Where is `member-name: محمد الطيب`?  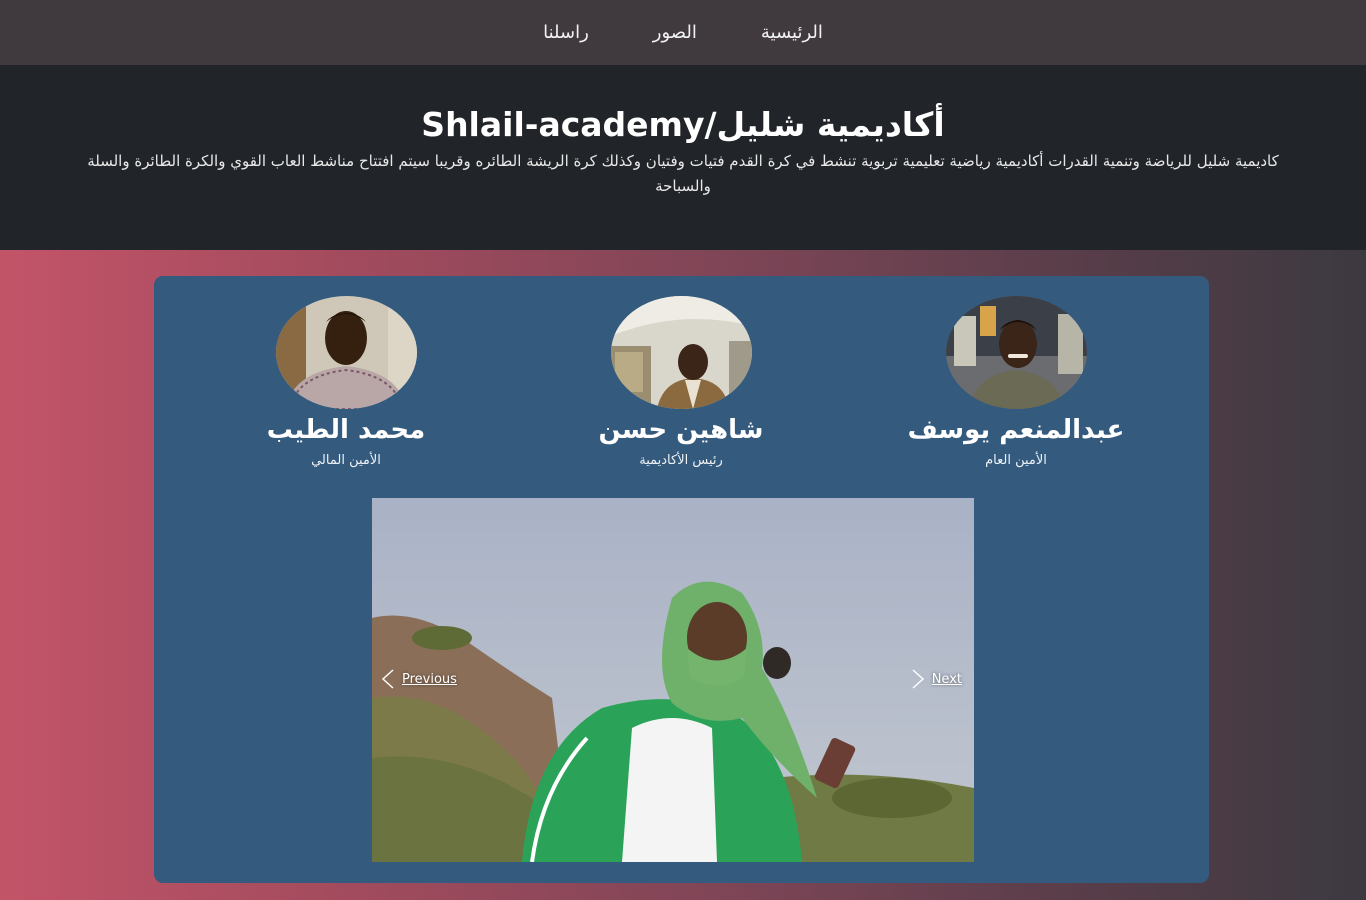 member-name: محمد الطيب is located at coordinates (346, 430).